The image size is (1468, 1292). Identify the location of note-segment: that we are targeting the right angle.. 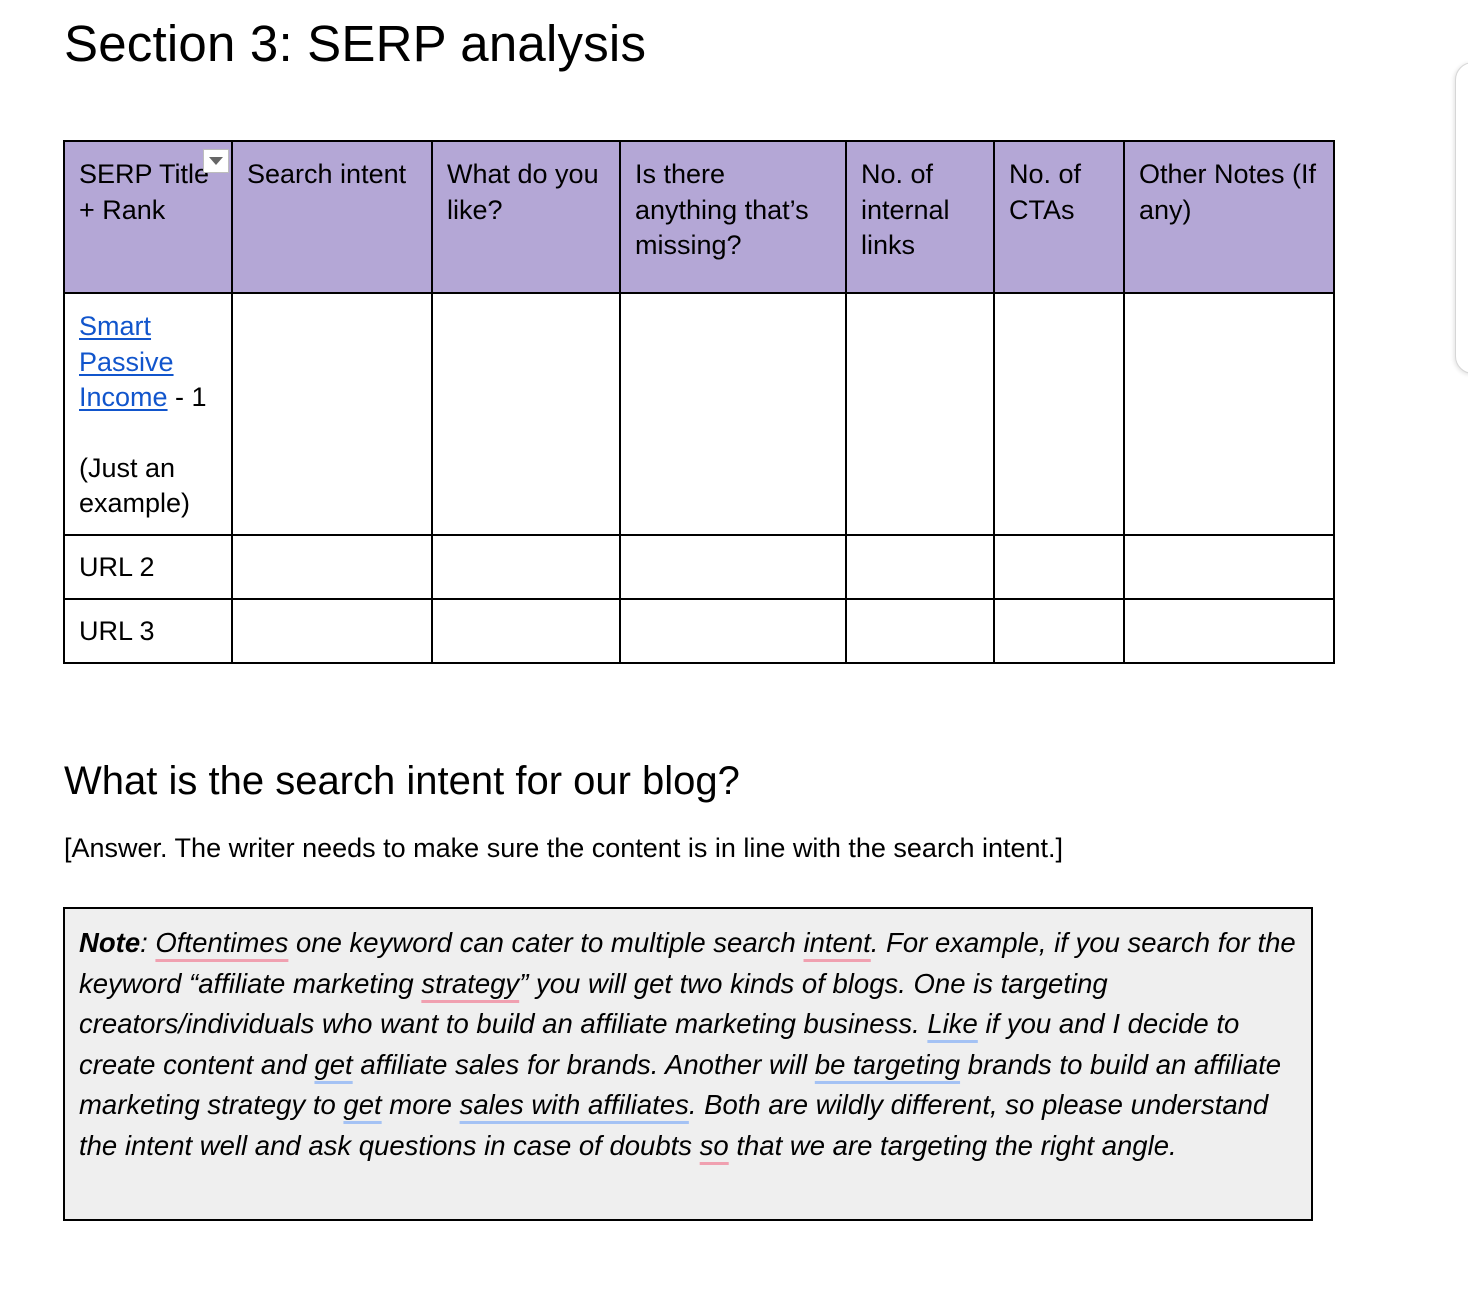
(952, 1145).